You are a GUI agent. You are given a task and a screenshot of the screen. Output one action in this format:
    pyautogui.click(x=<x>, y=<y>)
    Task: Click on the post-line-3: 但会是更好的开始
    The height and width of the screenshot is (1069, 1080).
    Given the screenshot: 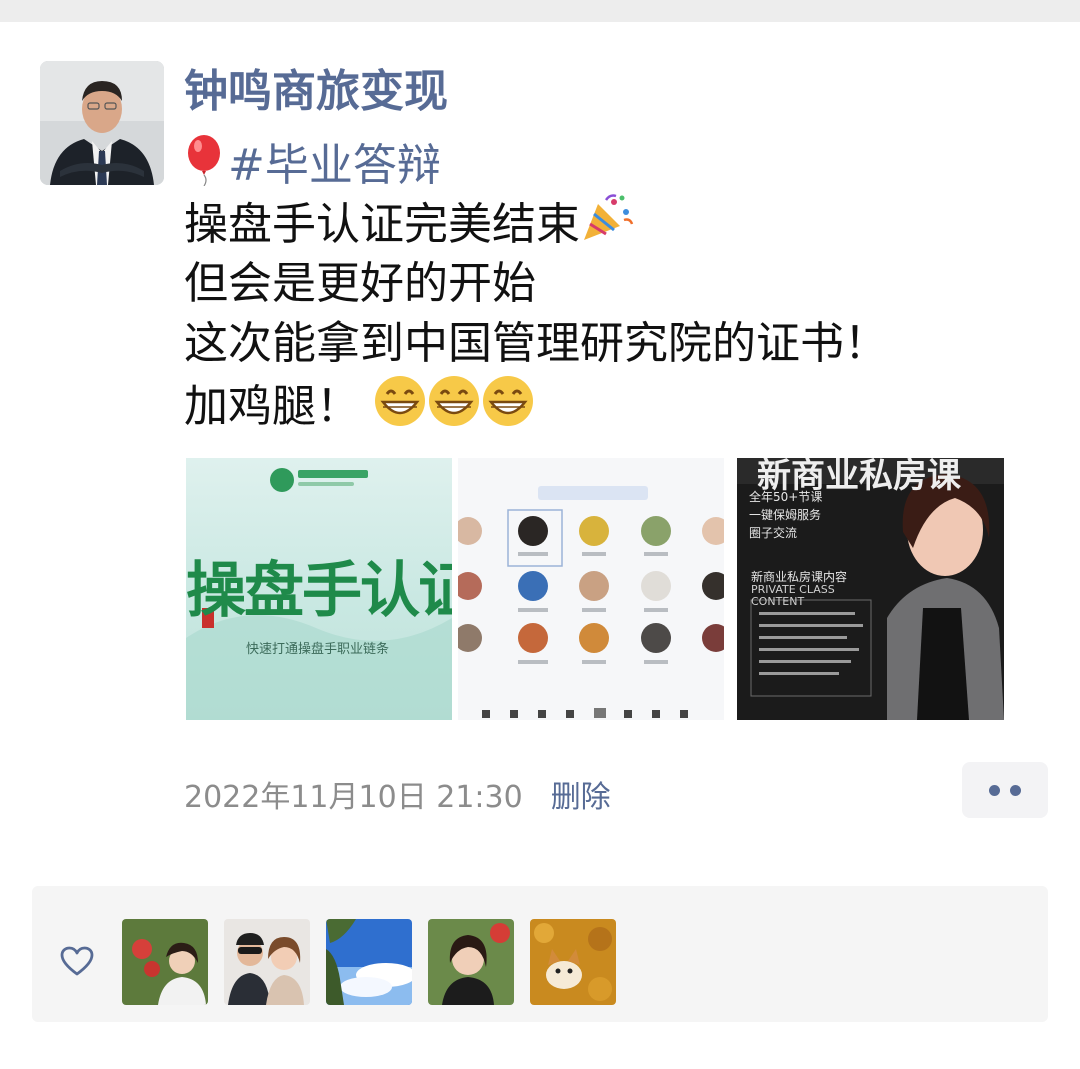 What is the action you would take?
    pyautogui.click(x=360, y=283)
    